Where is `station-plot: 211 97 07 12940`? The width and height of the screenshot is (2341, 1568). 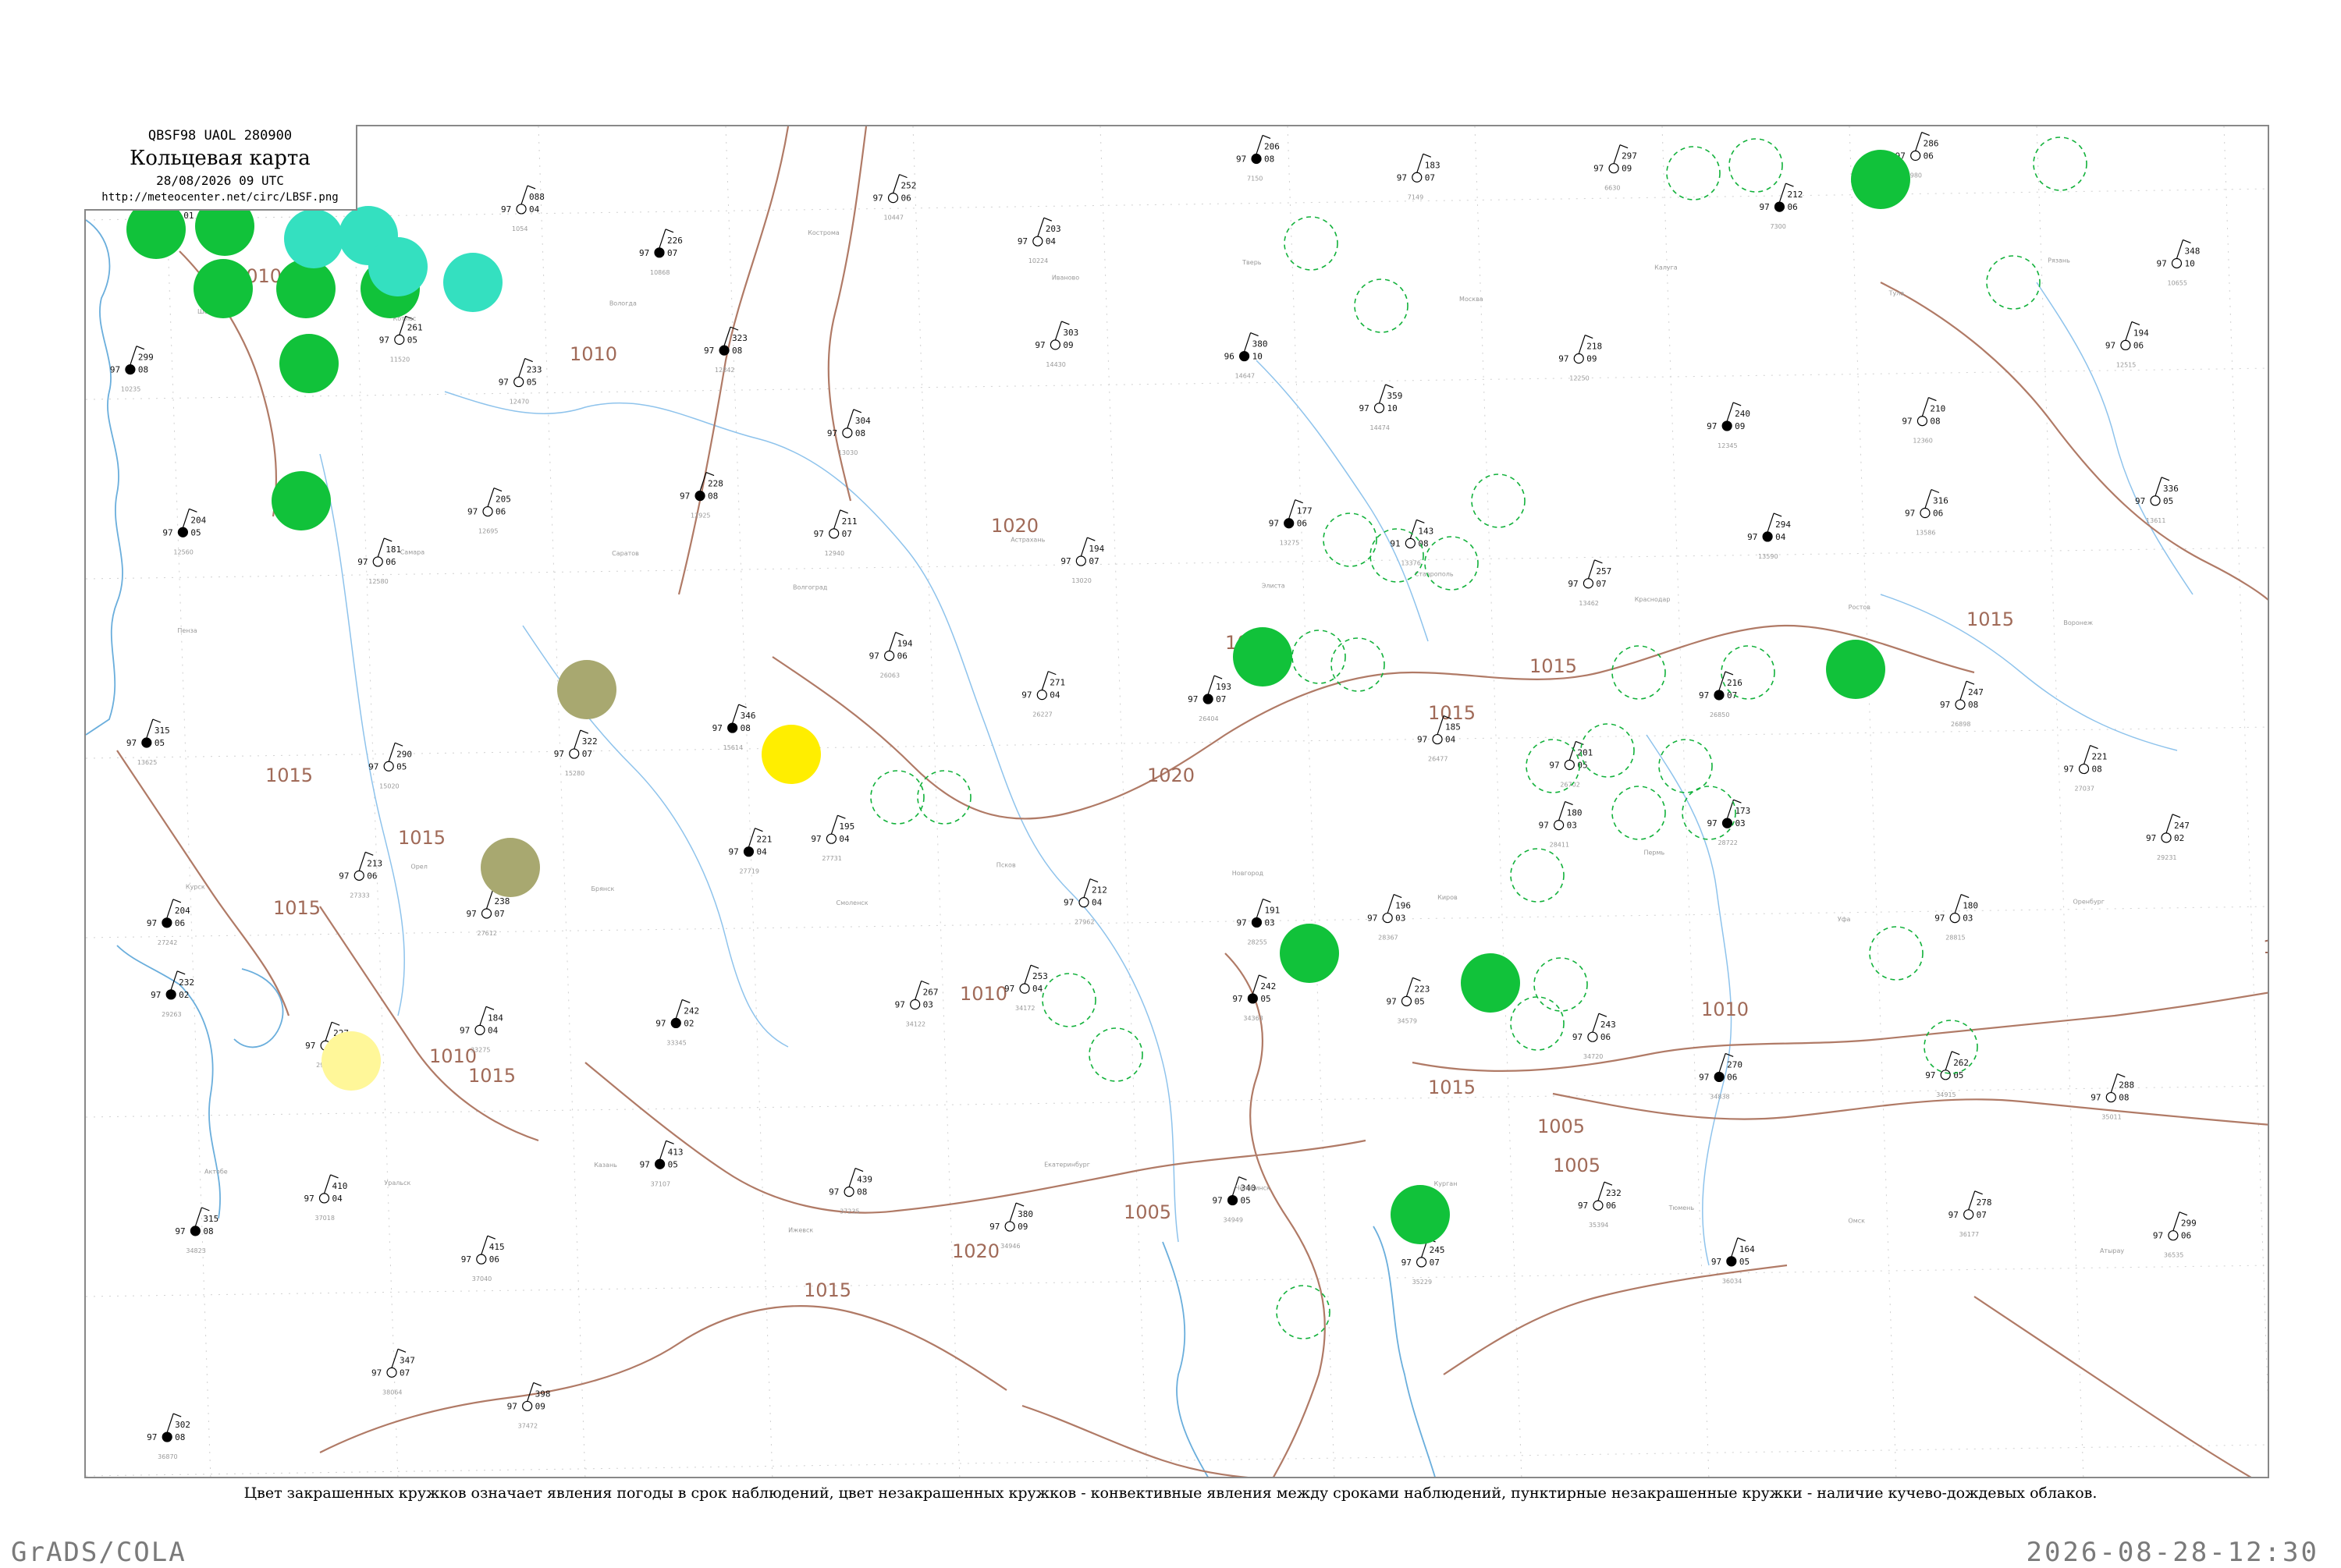 station-plot: 211 97 07 12940 is located at coordinates (836, 533).